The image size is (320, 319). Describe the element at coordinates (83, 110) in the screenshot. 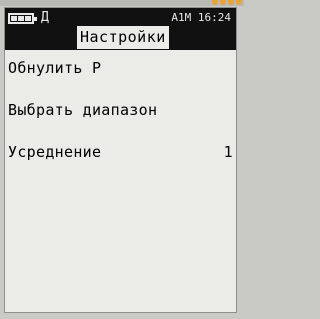

I see `menu-item-label: Выбрать диапазон` at that location.